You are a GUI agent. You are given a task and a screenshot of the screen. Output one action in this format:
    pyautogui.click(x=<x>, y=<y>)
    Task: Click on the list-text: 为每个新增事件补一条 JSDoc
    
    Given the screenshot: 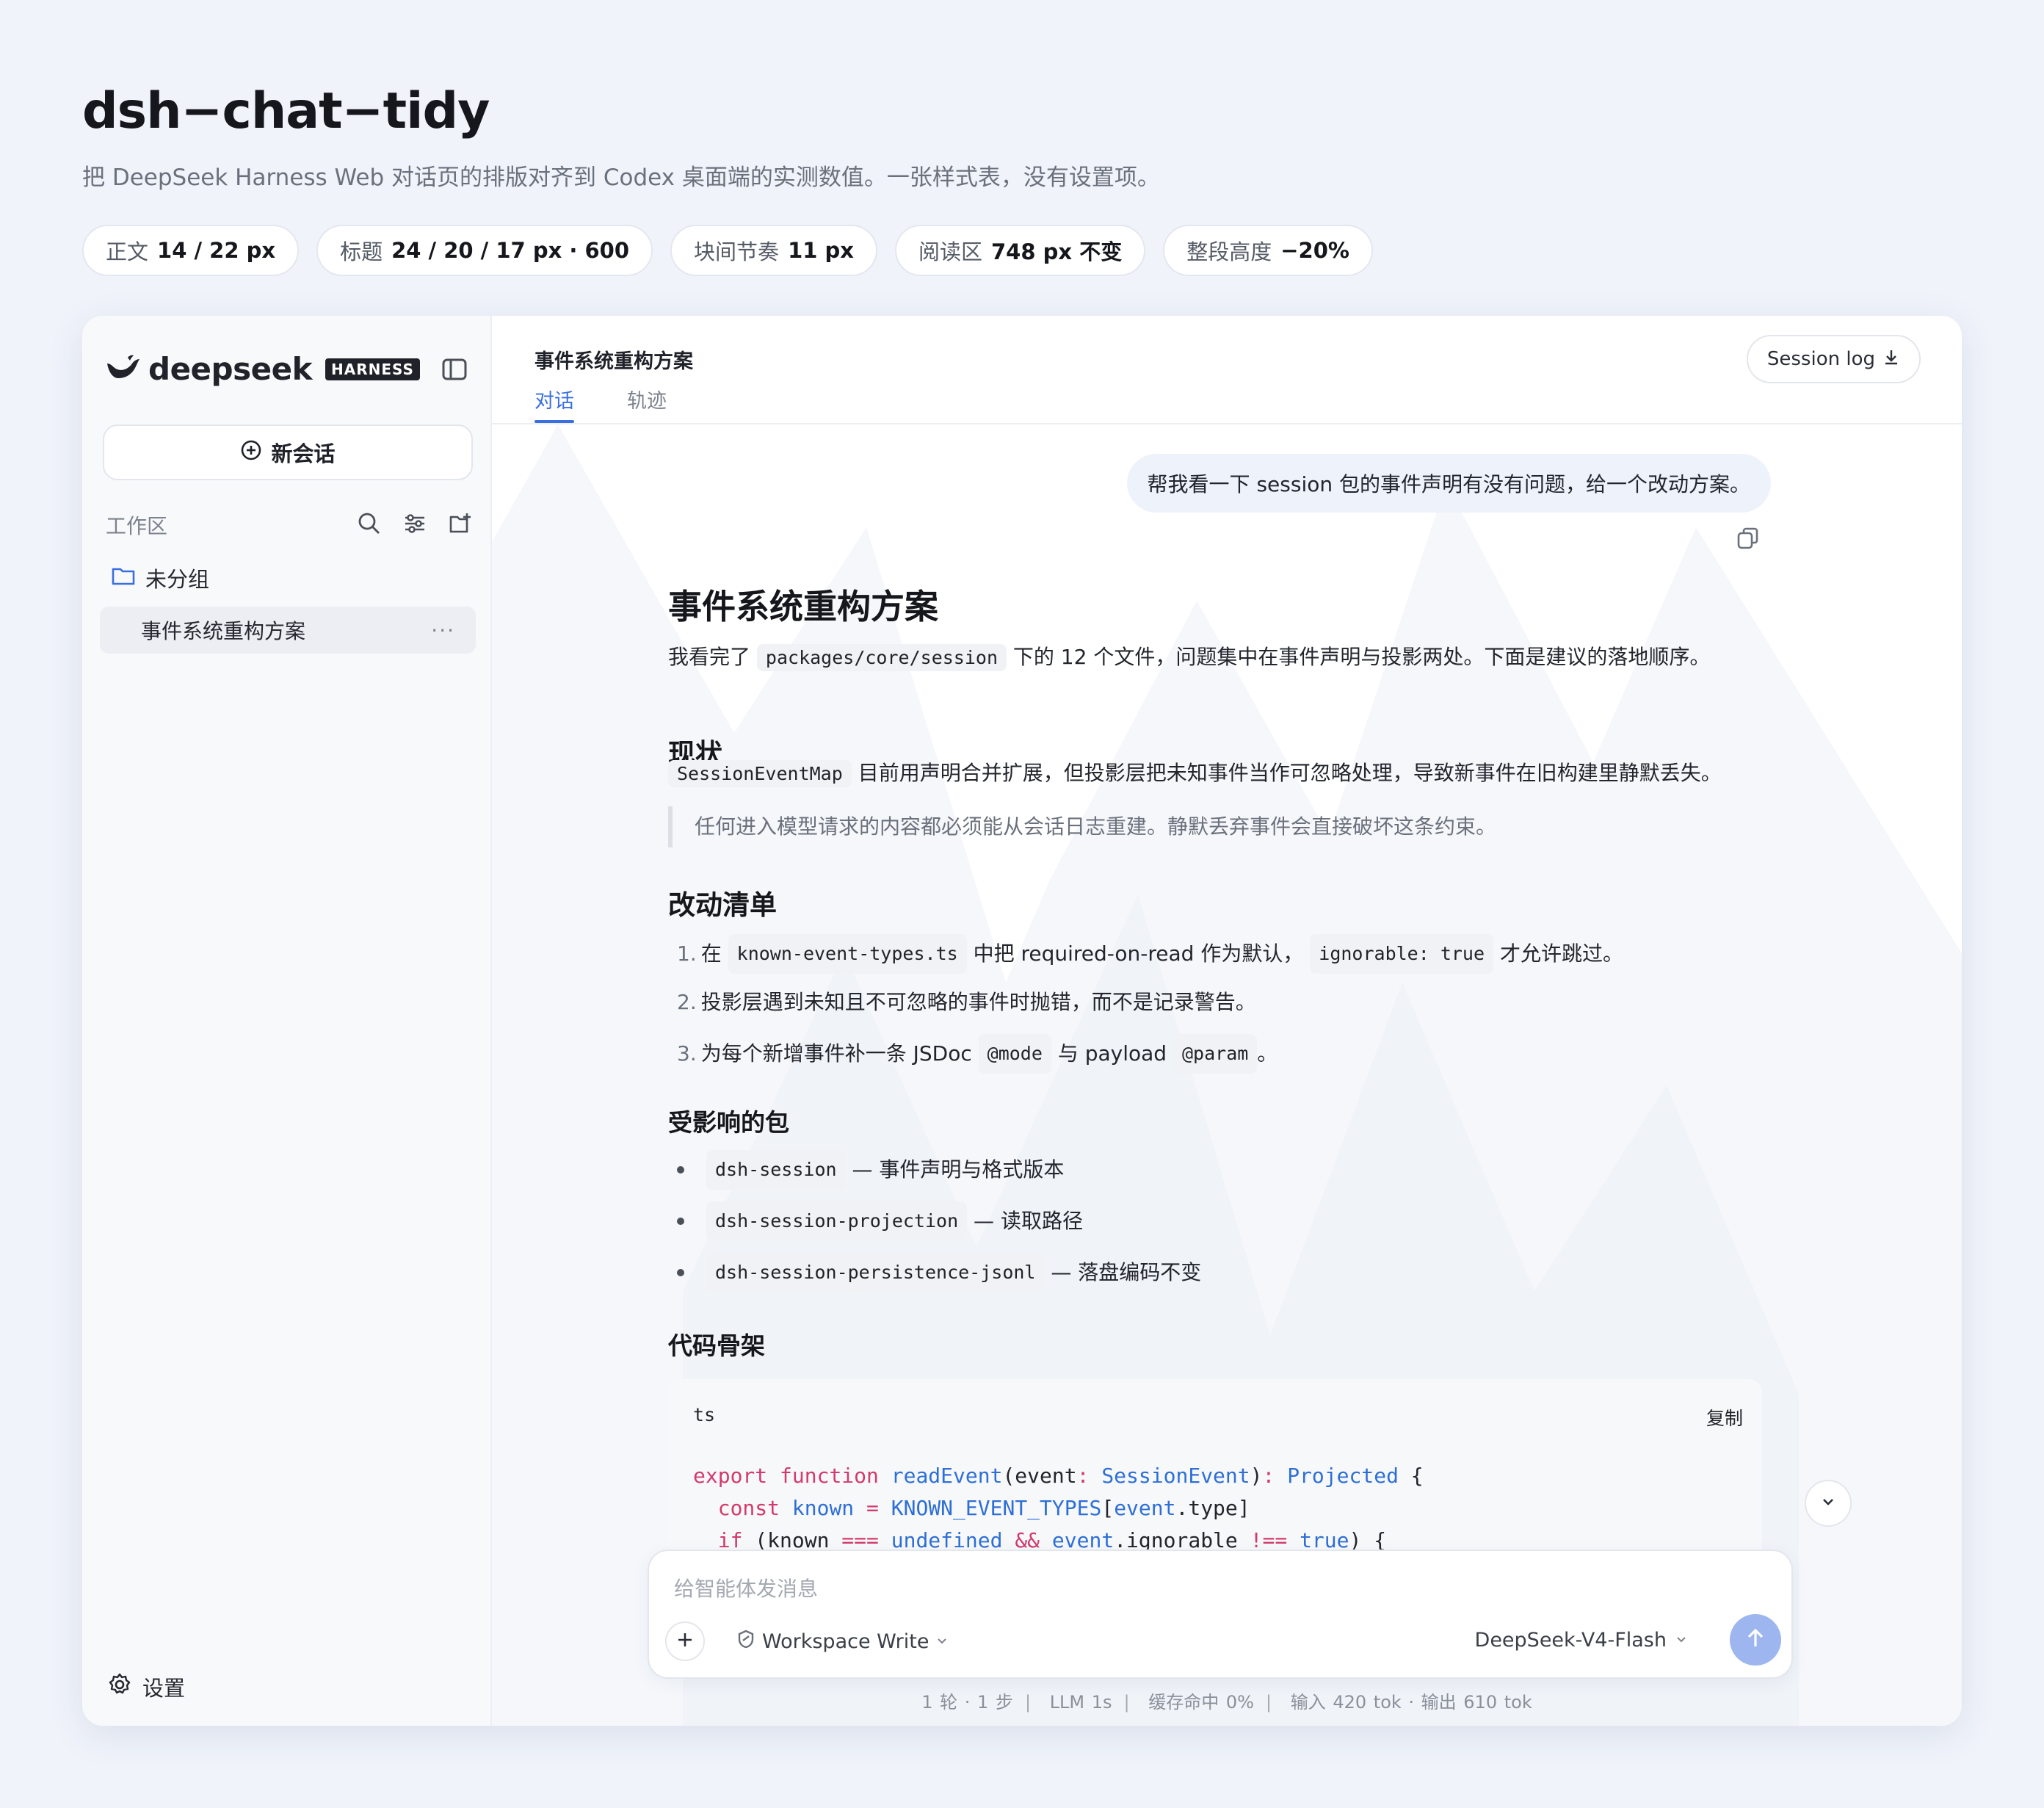 What is the action you would take?
    pyautogui.click(x=836, y=1053)
    